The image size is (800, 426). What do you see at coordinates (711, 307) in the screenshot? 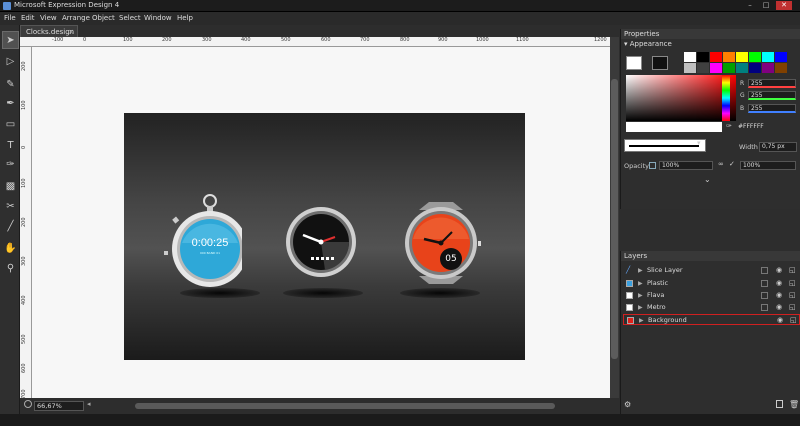
I see `layer-row: ▶ Metro ◉ ◱` at bounding box center [711, 307].